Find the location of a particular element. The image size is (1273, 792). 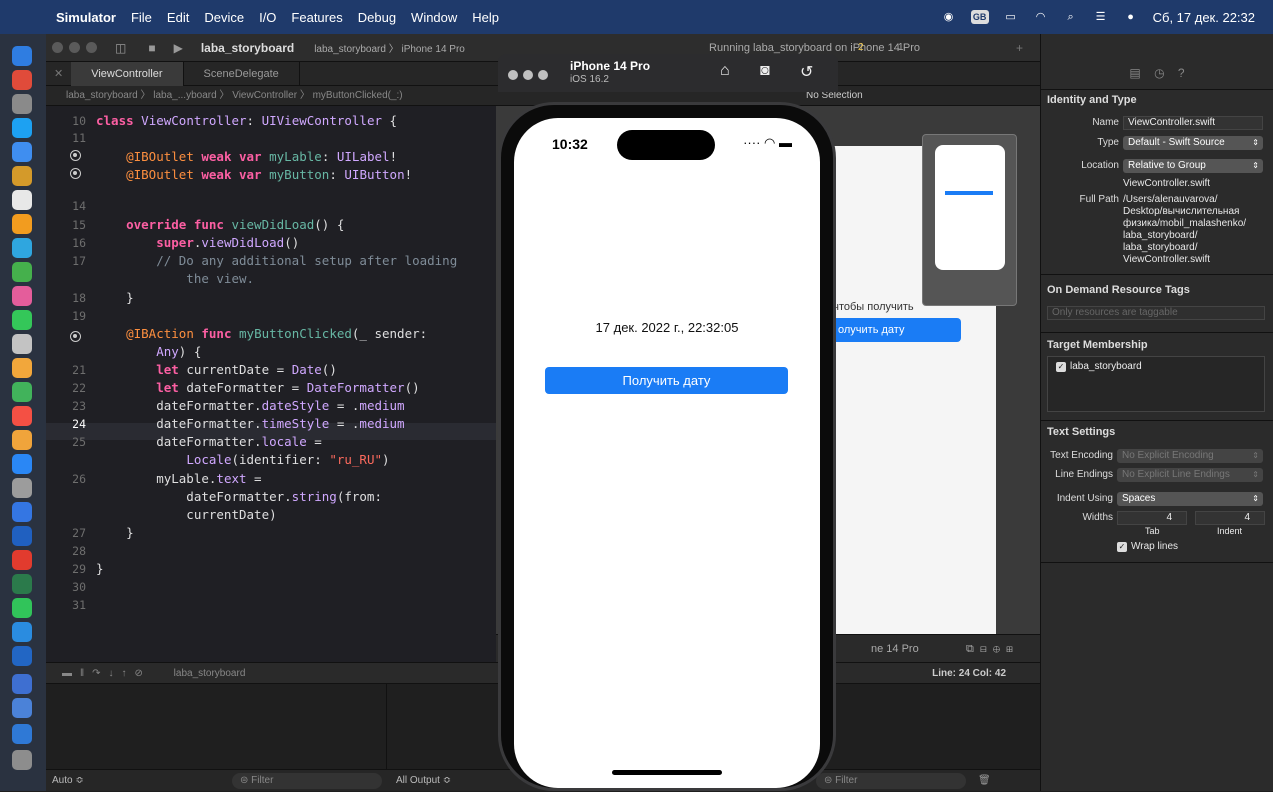

location-popup: Relative to Group is located at coordinates (1193, 166).